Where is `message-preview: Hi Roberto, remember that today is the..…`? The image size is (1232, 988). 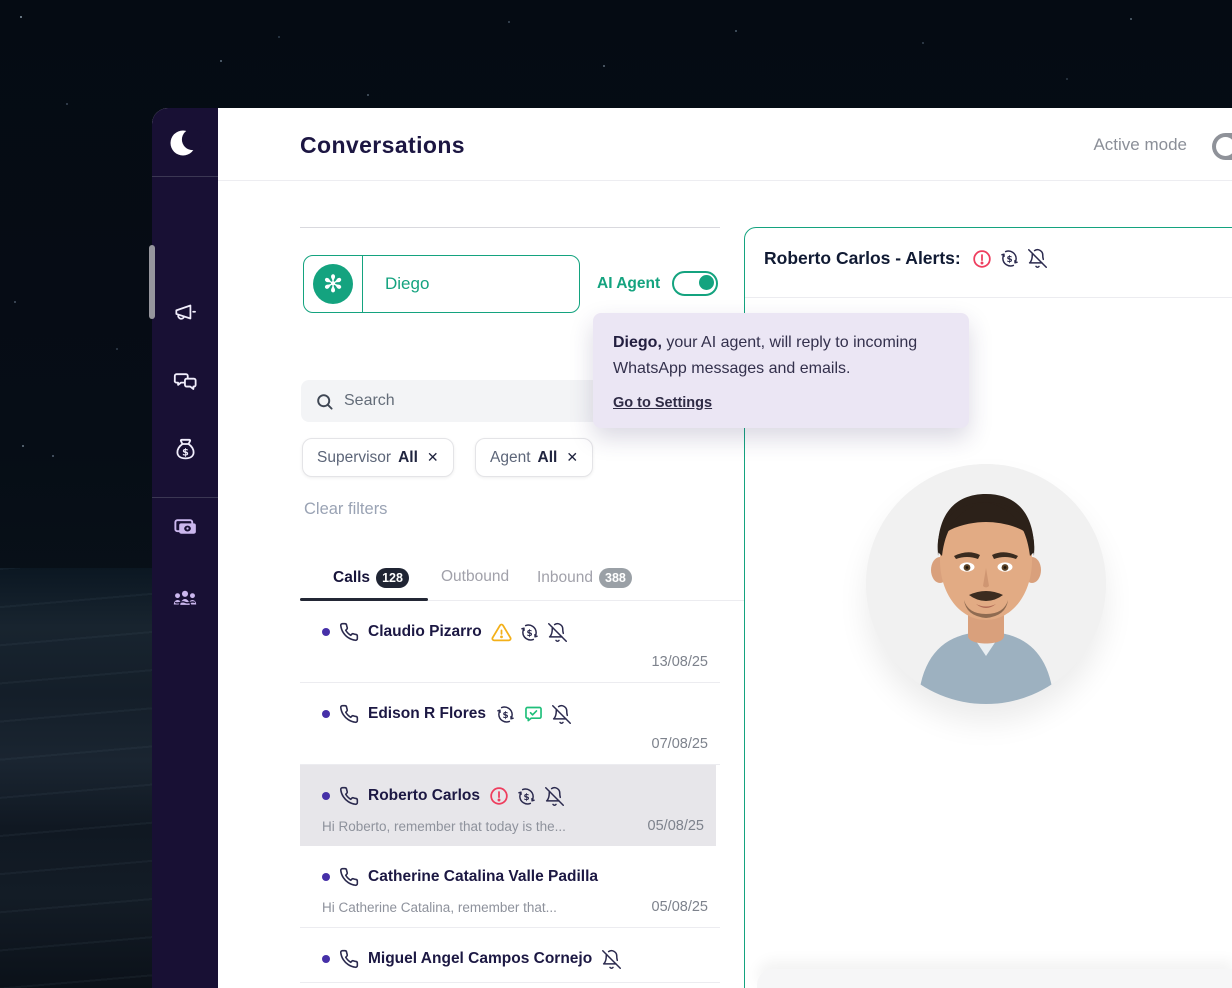
message-preview: Hi Roberto, remember that today is the..… is located at coordinates (444, 826).